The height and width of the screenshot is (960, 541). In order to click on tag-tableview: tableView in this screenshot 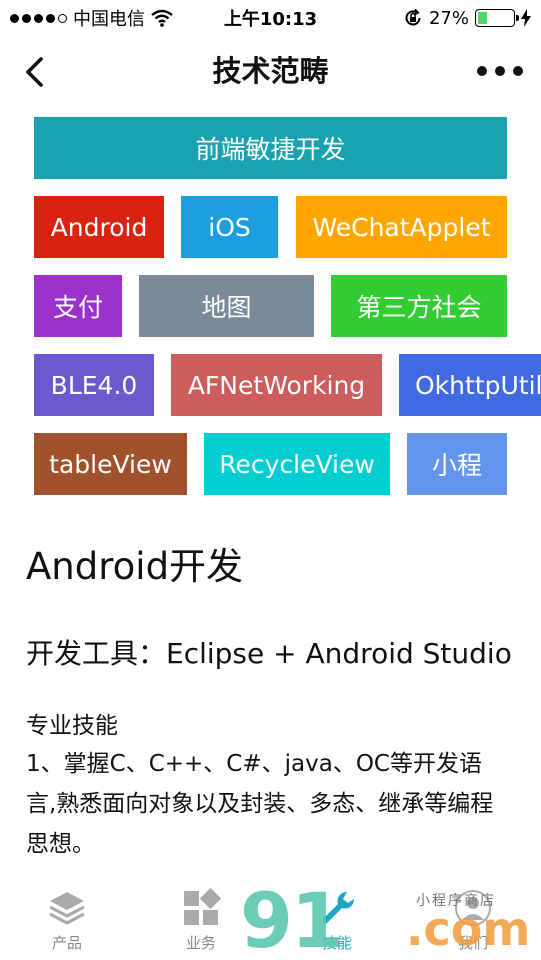, I will do `click(110, 464)`.